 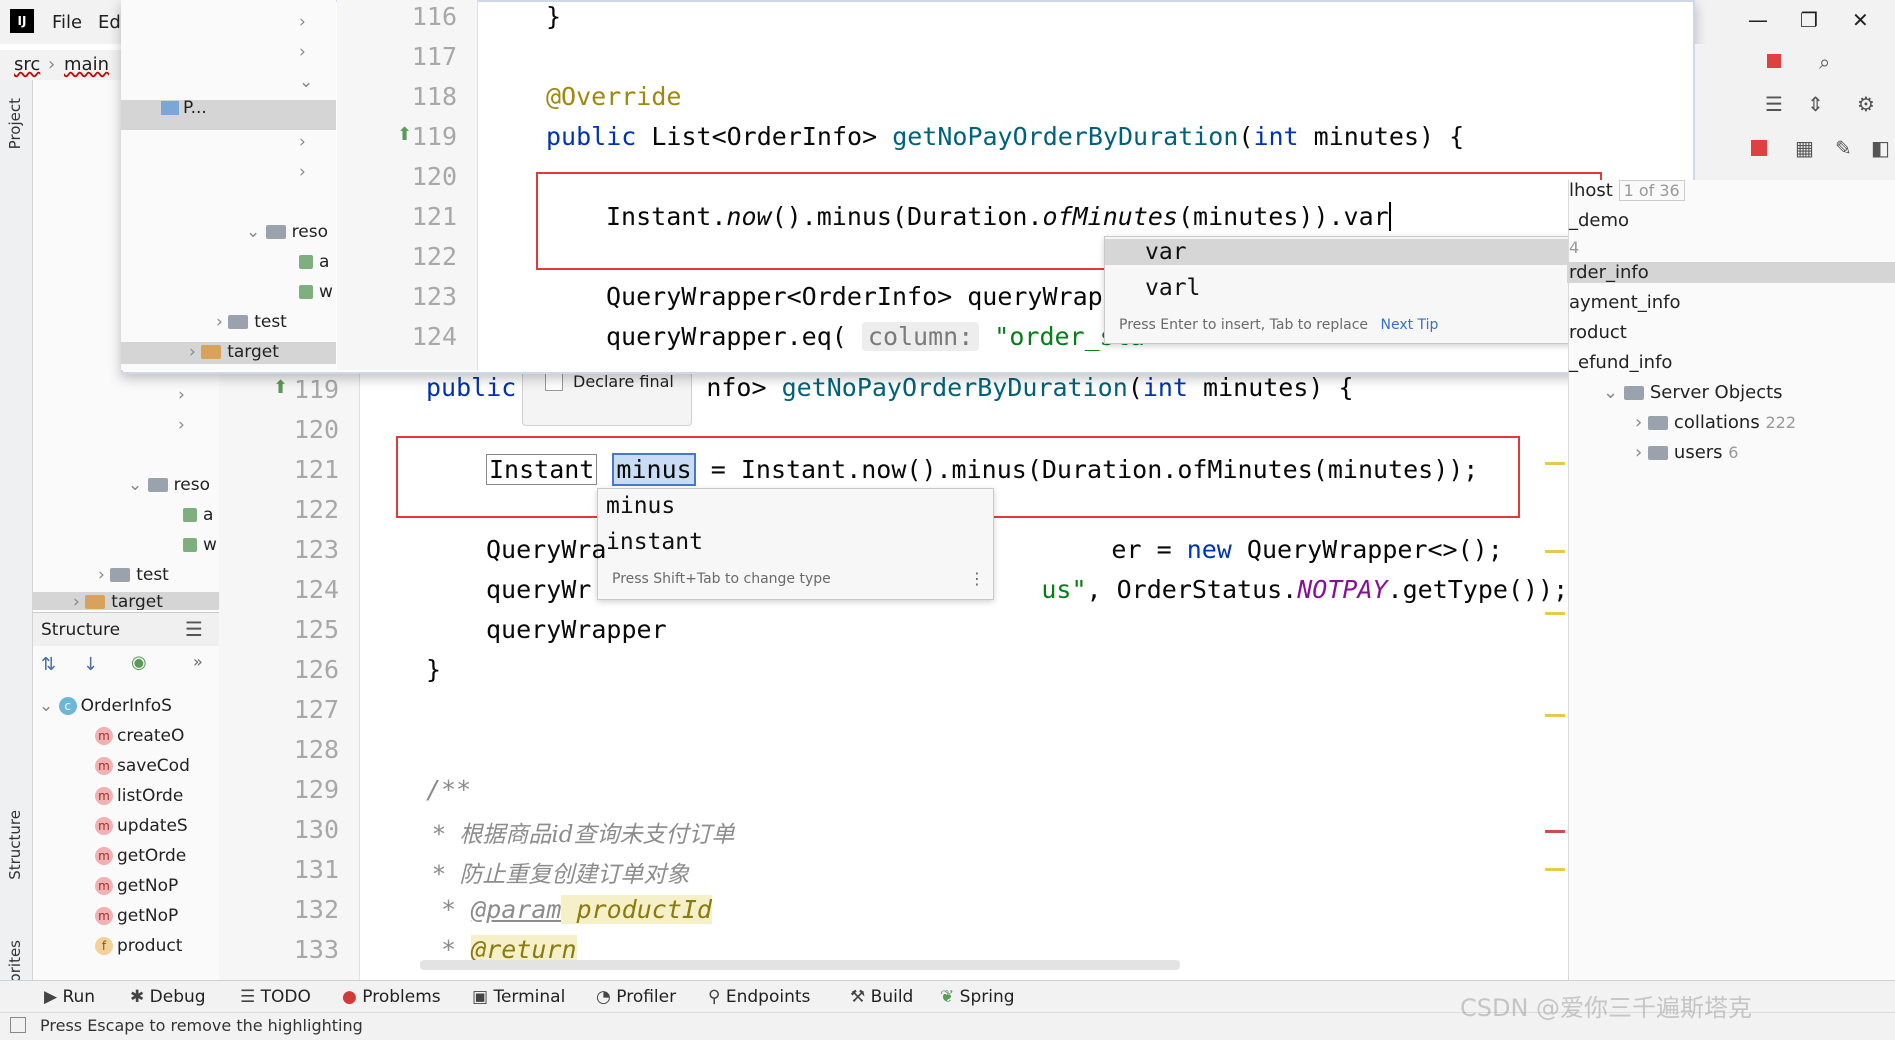 What do you see at coordinates (126, 601) in the screenshot?
I see `tree-item-target: › target` at bounding box center [126, 601].